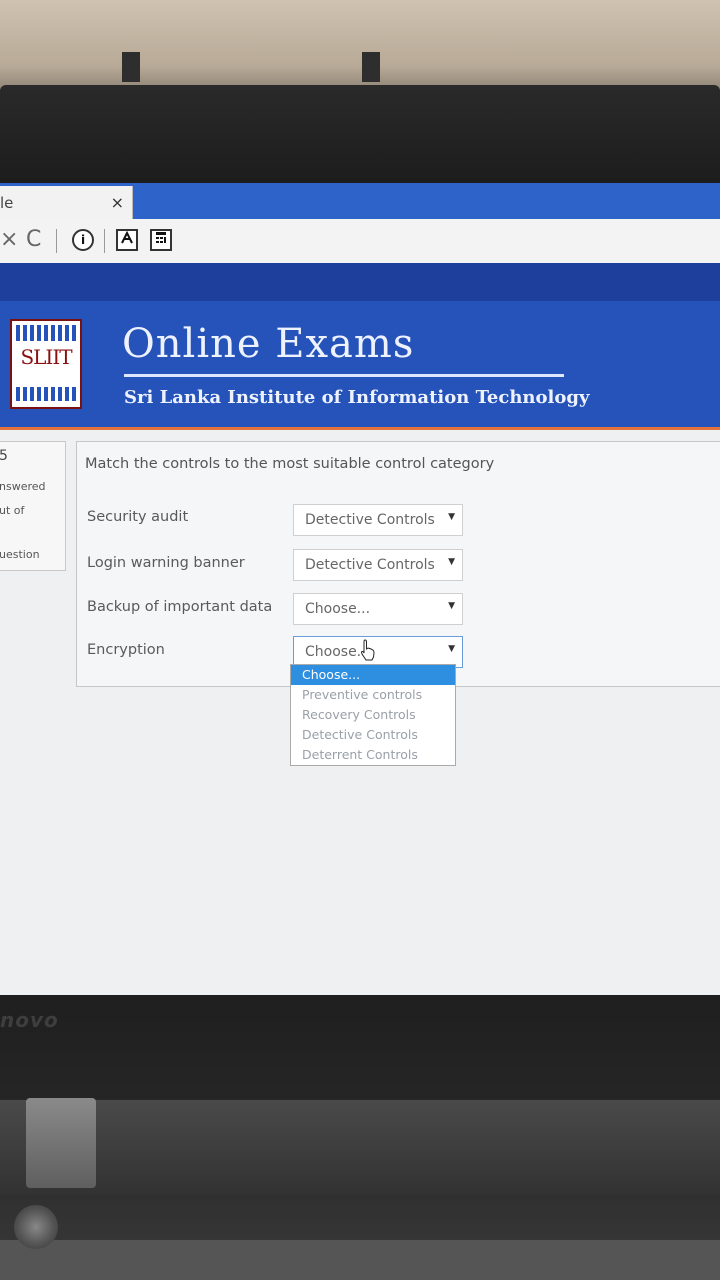 The height and width of the screenshot is (1280, 720). What do you see at coordinates (373, 735) in the screenshot?
I see `dropdown-option: Detective Controls` at bounding box center [373, 735].